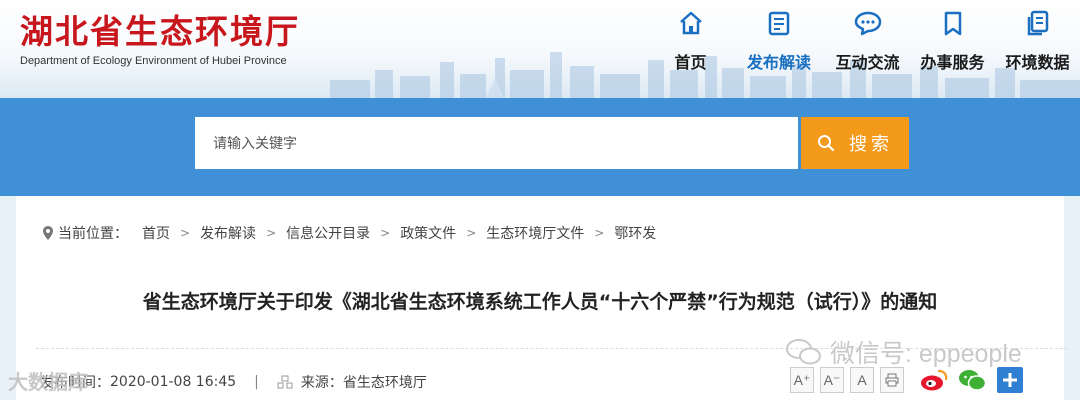  What do you see at coordinates (952, 62) in the screenshot?
I see `nav-label: 办事服务` at bounding box center [952, 62].